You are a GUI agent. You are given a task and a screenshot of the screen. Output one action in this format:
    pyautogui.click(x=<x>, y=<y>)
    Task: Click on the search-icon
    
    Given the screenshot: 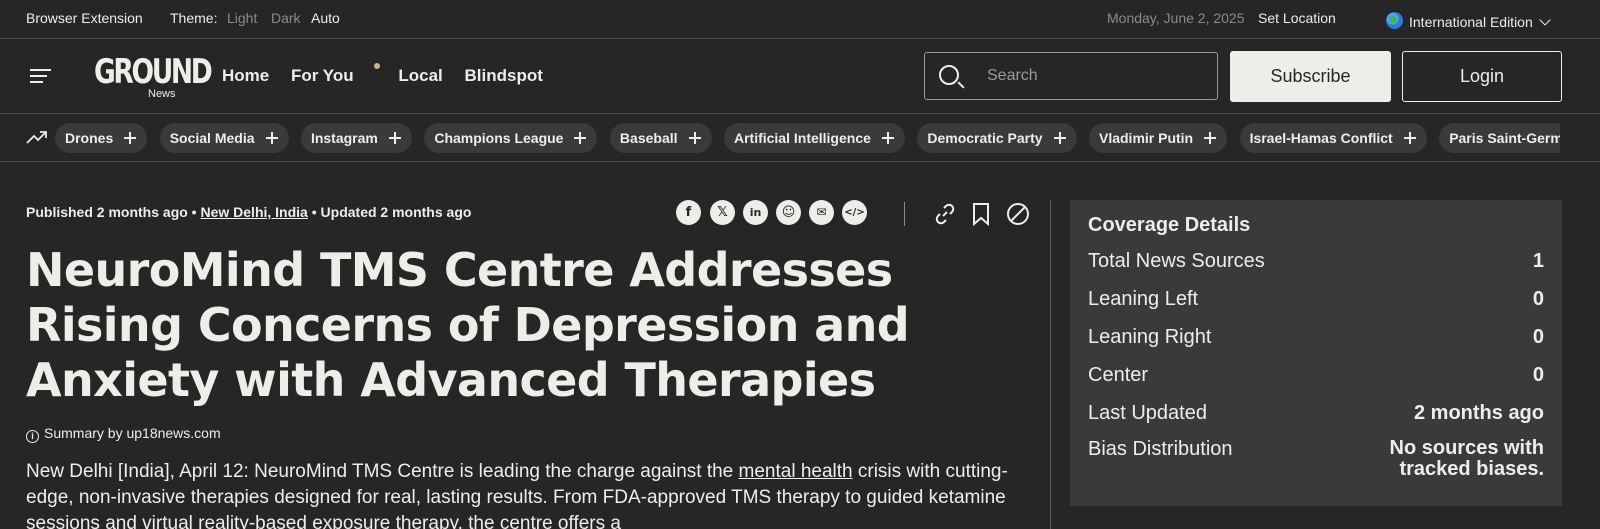 What is the action you would take?
    pyautogui.click(x=949, y=75)
    